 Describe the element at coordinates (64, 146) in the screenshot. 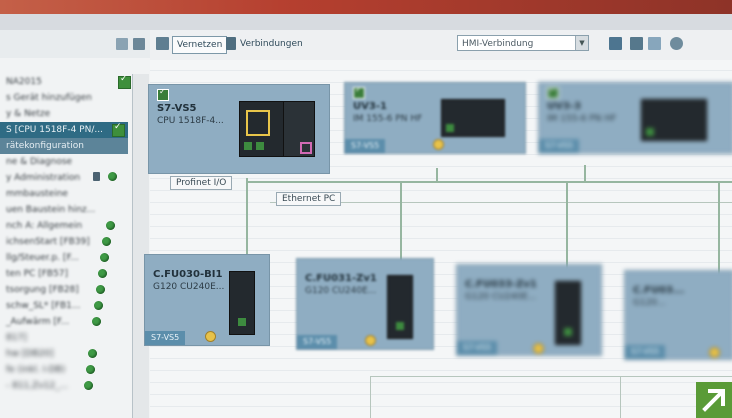

I see `tree-item: rätekonfiguration` at that location.